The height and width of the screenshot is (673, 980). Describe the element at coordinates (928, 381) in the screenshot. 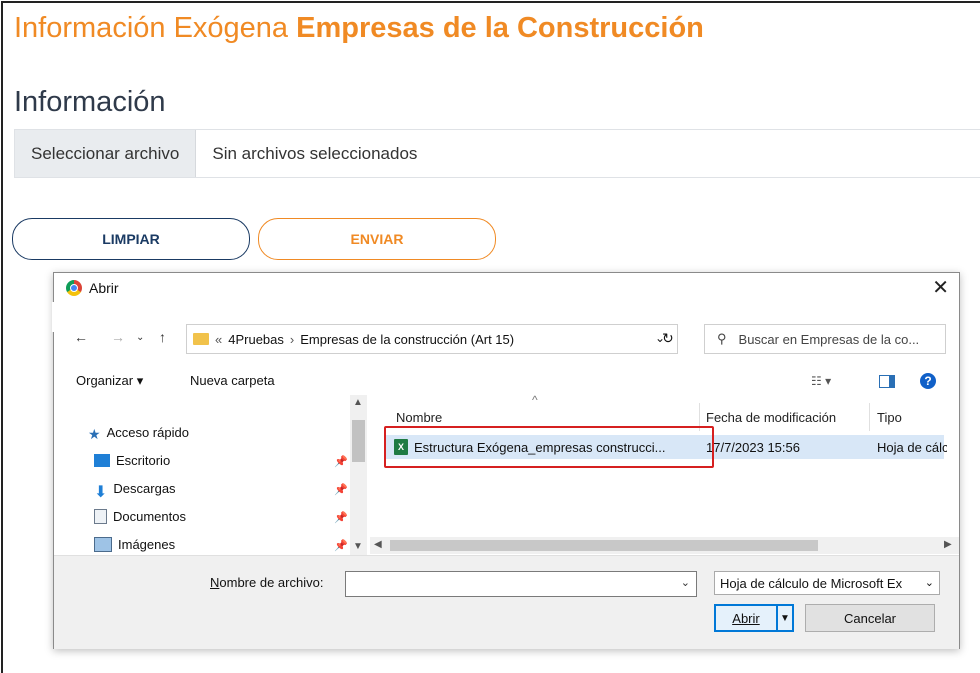

I see `help-icon: ?` at that location.